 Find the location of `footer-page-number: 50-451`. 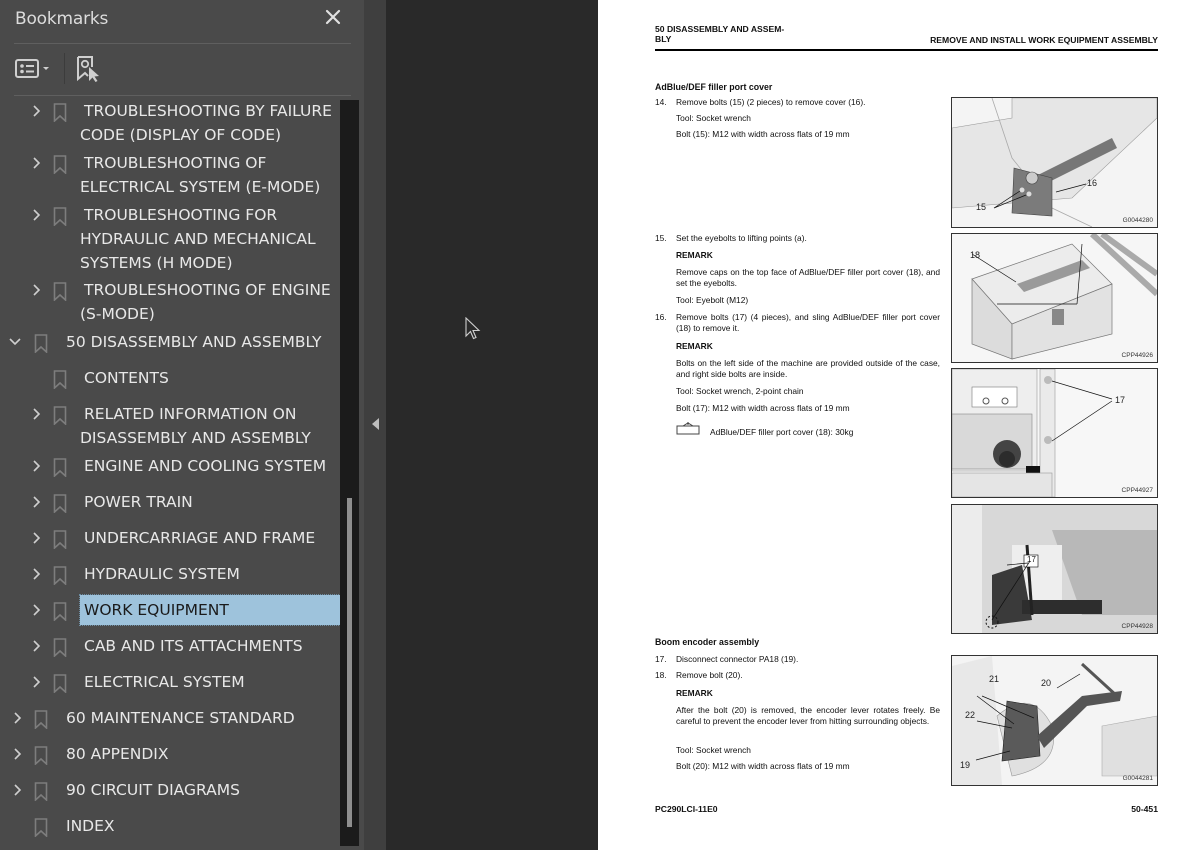

footer-page-number: 50-451 is located at coordinates (1144, 809).